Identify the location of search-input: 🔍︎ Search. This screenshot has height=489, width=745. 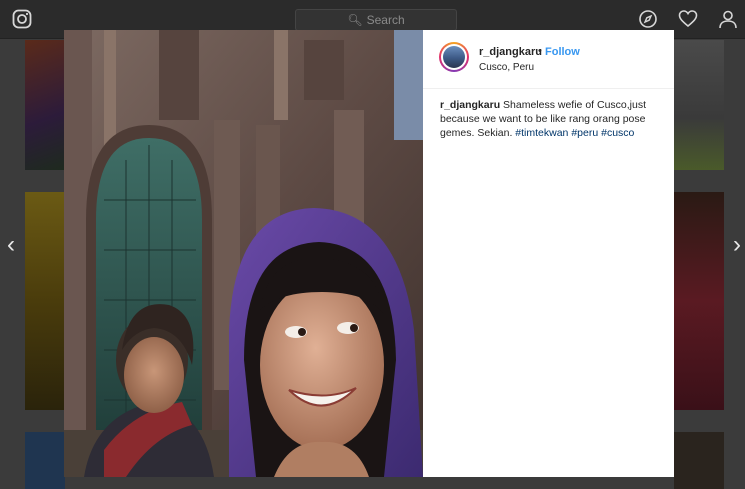
(376, 20).